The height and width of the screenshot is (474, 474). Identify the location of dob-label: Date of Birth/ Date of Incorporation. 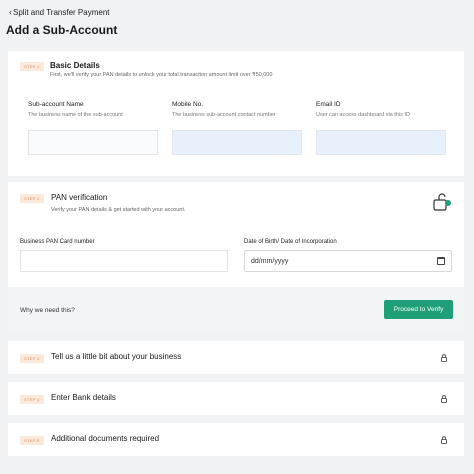
(290, 242).